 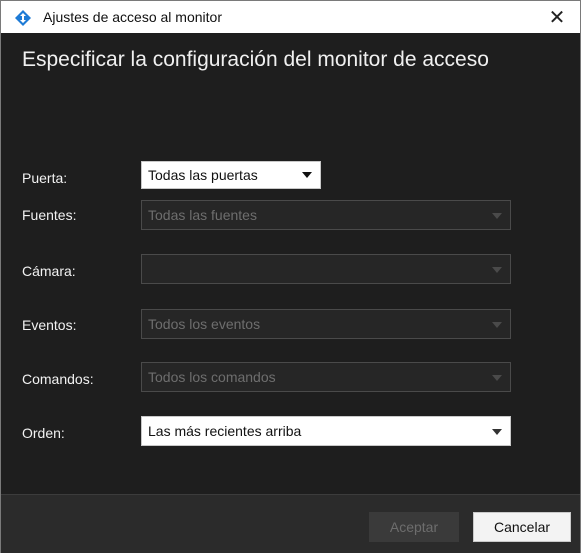 What do you see at coordinates (326, 324) in the screenshot?
I see `eventos-dropdown: Todos los eventos` at bounding box center [326, 324].